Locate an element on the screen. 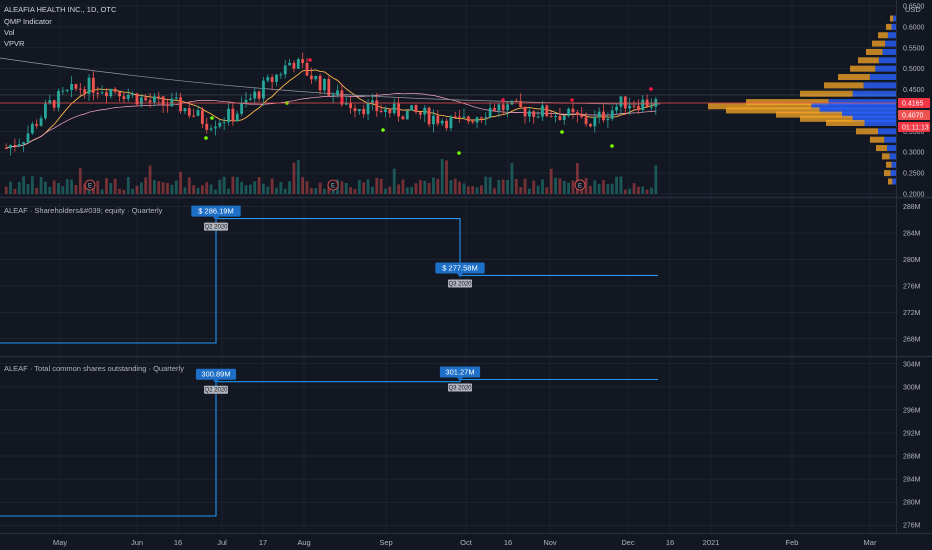  equity-tick: 276M is located at coordinates (912, 286).